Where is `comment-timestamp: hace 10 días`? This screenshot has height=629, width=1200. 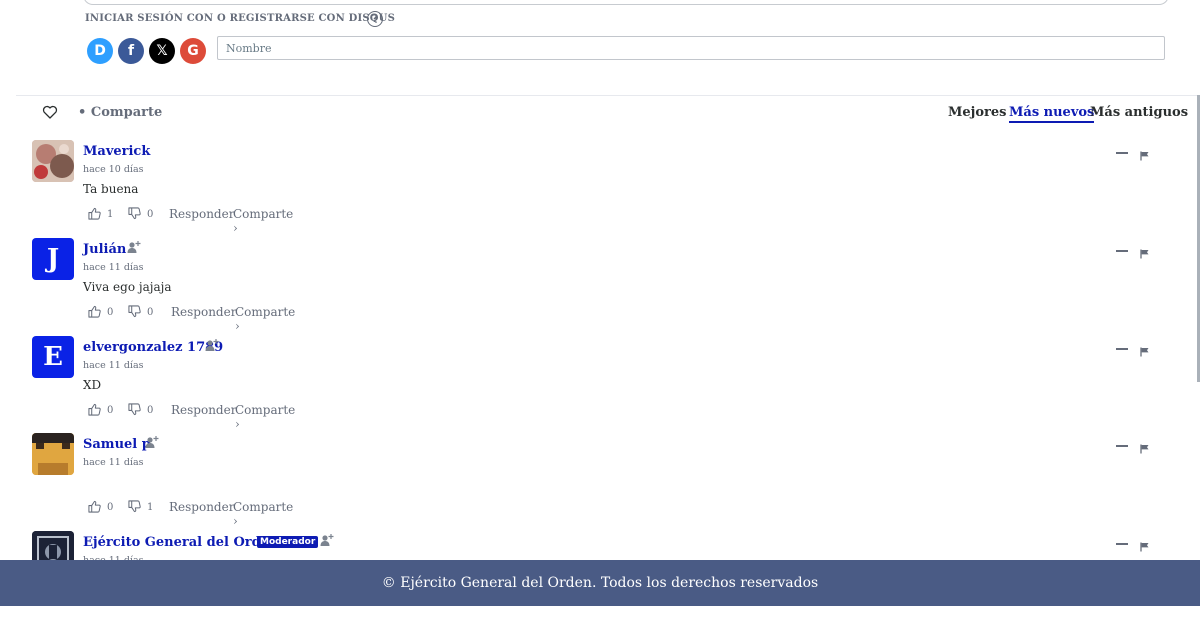 comment-timestamp: hace 10 días is located at coordinates (113, 169).